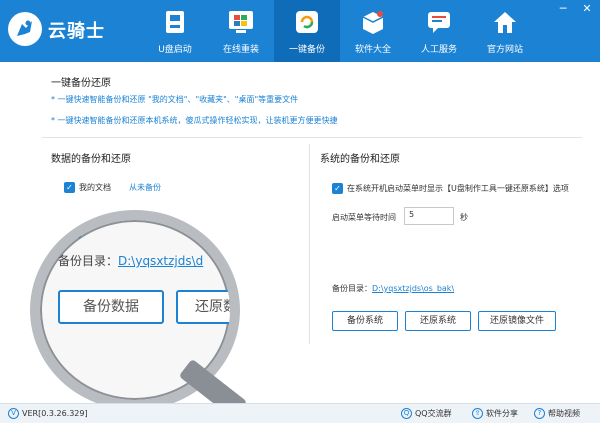  What do you see at coordinates (477, 413) in the screenshot?
I see `share-icon: ⇪` at bounding box center [477, 413].